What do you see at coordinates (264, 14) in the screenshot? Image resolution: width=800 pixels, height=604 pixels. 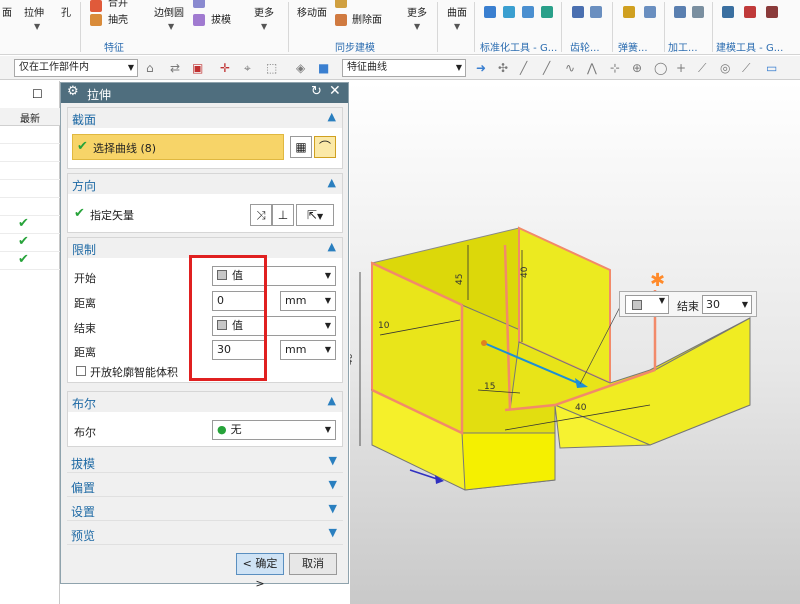 I see `ribbon-more-button: 更多` at bounding box center [264, 14].